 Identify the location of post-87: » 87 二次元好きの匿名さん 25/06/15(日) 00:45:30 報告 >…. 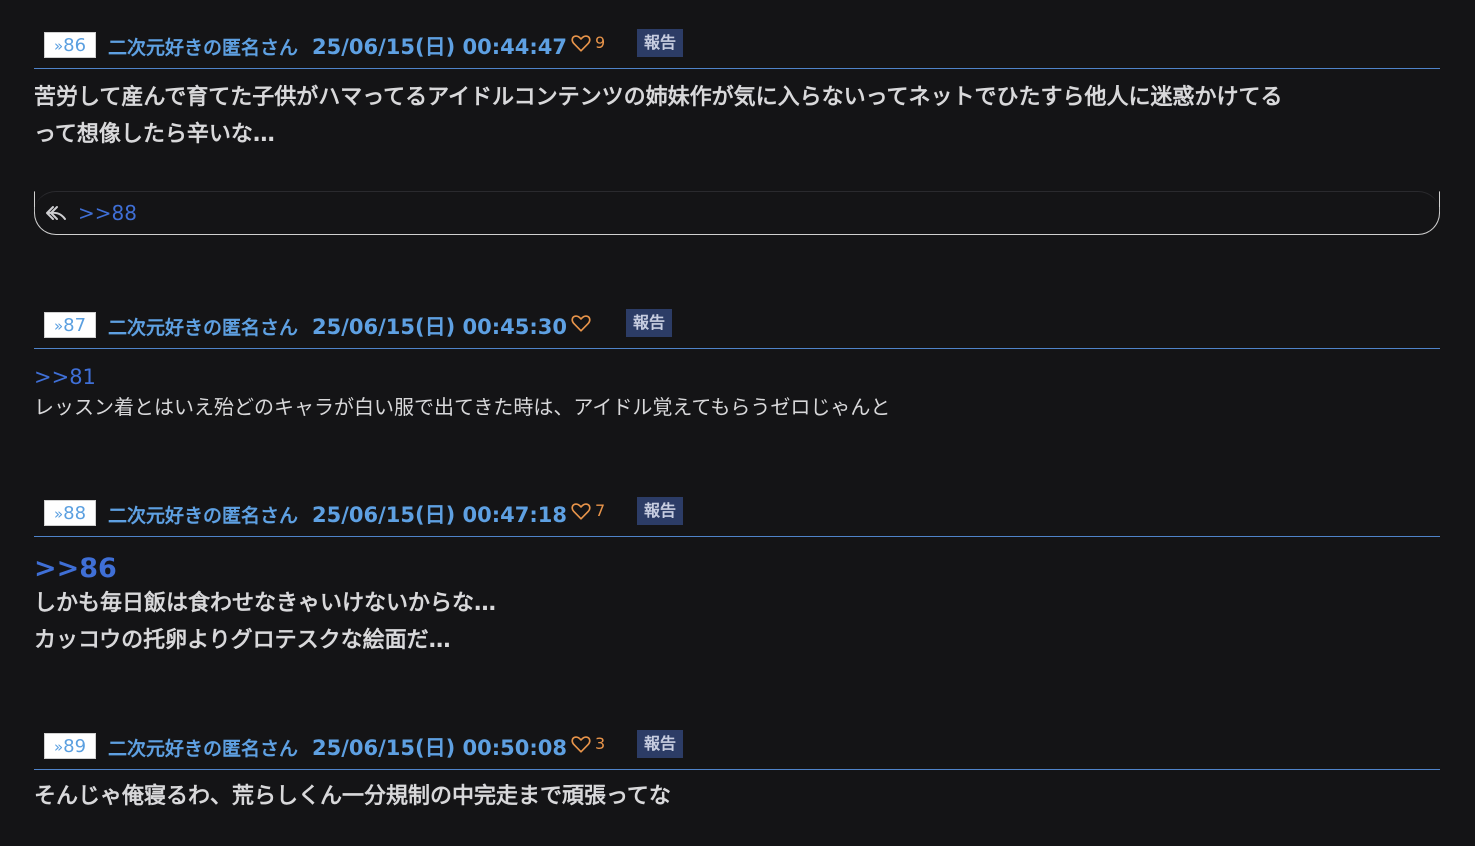
(737, 364).